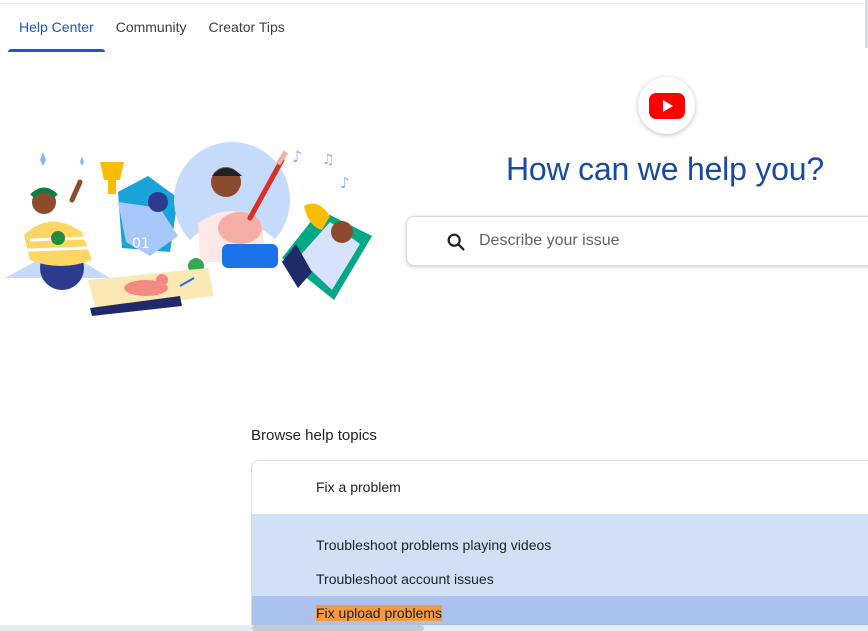  I want to click on hero-illustration: ♪ ♫ ♪ 01, so click(188, 229).